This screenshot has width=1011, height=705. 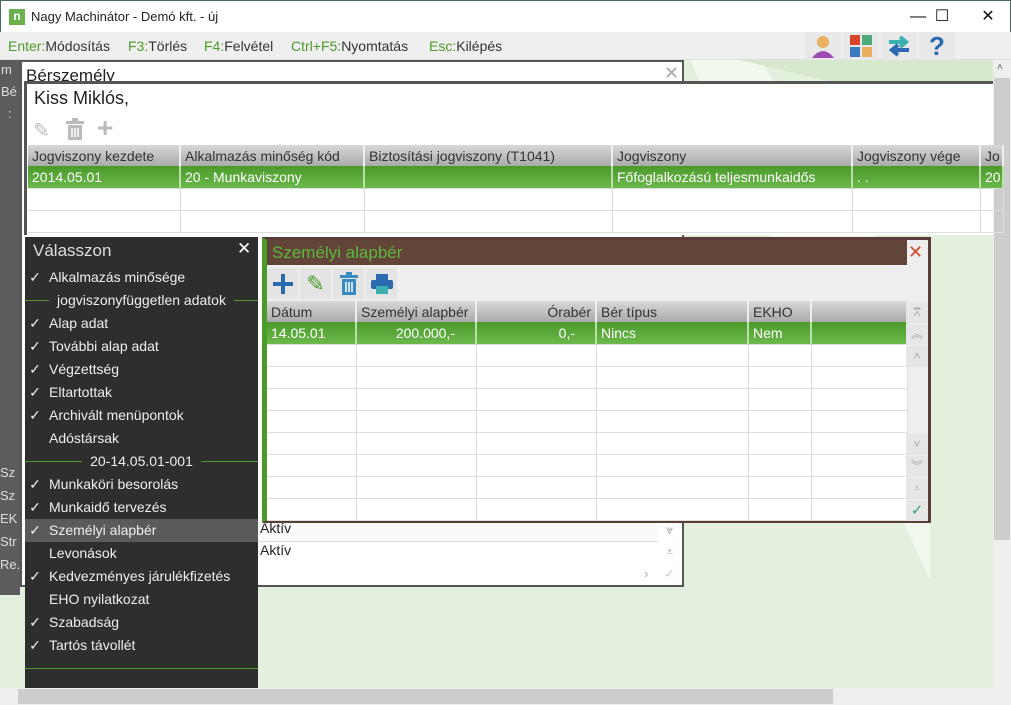 What do you see at coordinates (141, 438) in the screenshot?
I see `menu-item: Adóstársak` at bounding box center [141, 438].